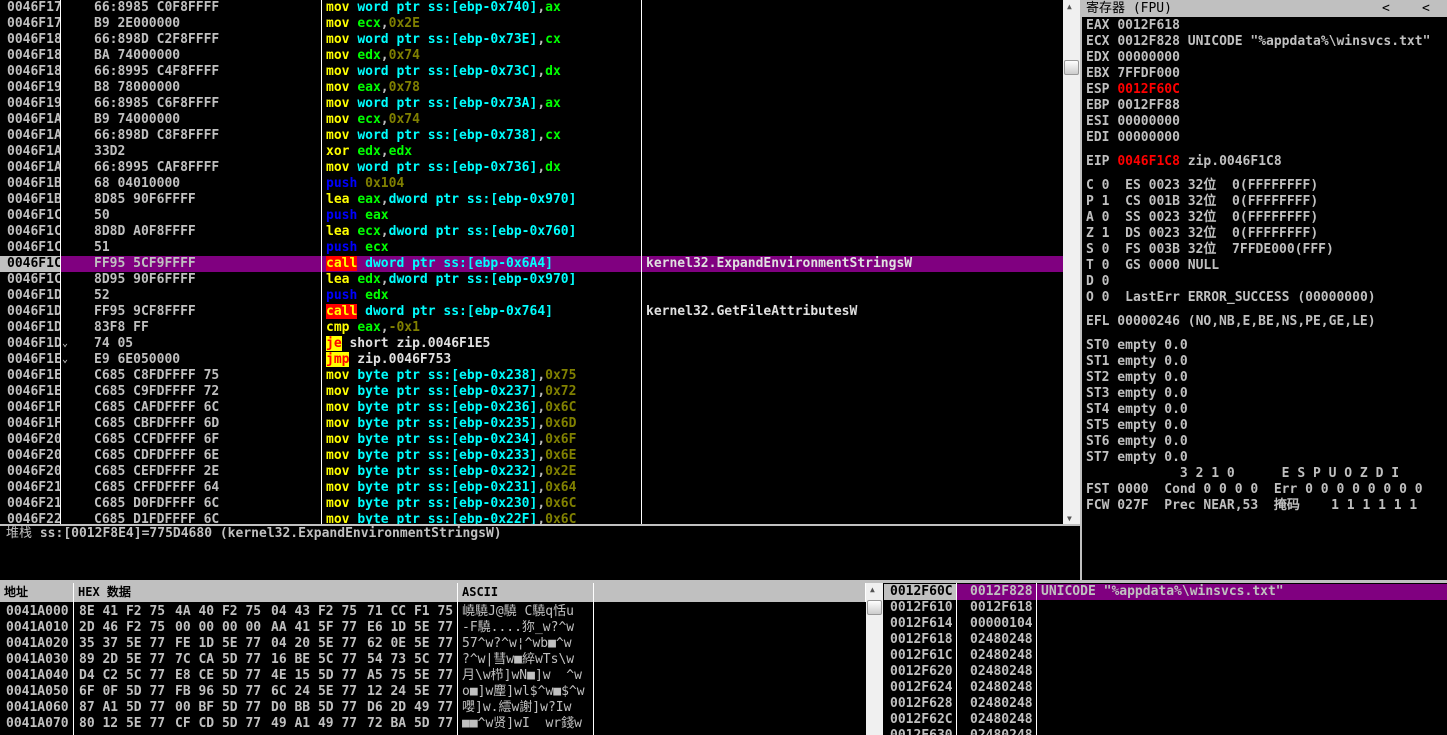  I want to click on row-address: 0046F1D5, so click(30, 312).